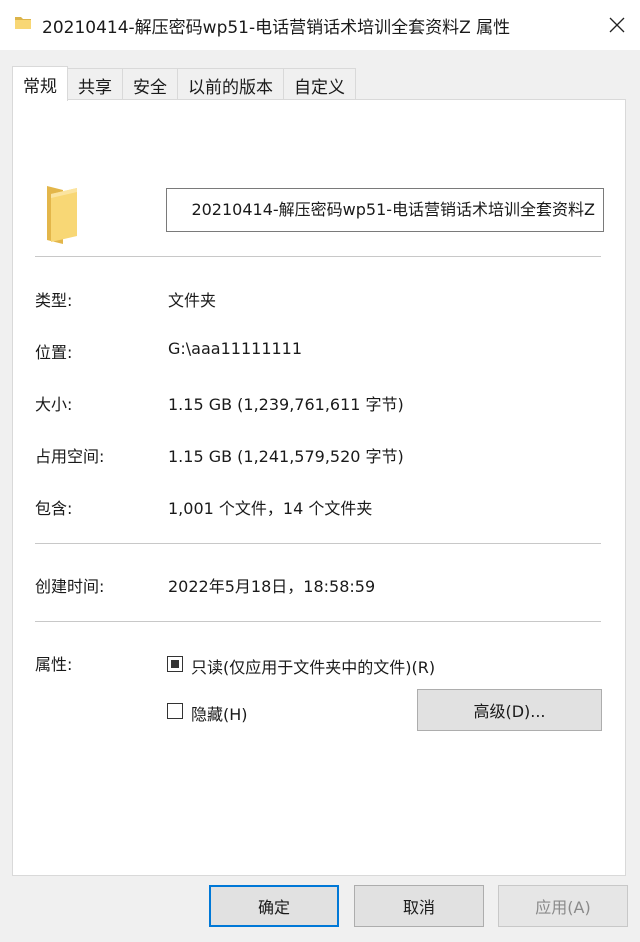 The height and width of the screenshot is (942, 640). Describe the element at coordinates (54, 404) in the screenshot. I see `size-label: 大小:` at that location.